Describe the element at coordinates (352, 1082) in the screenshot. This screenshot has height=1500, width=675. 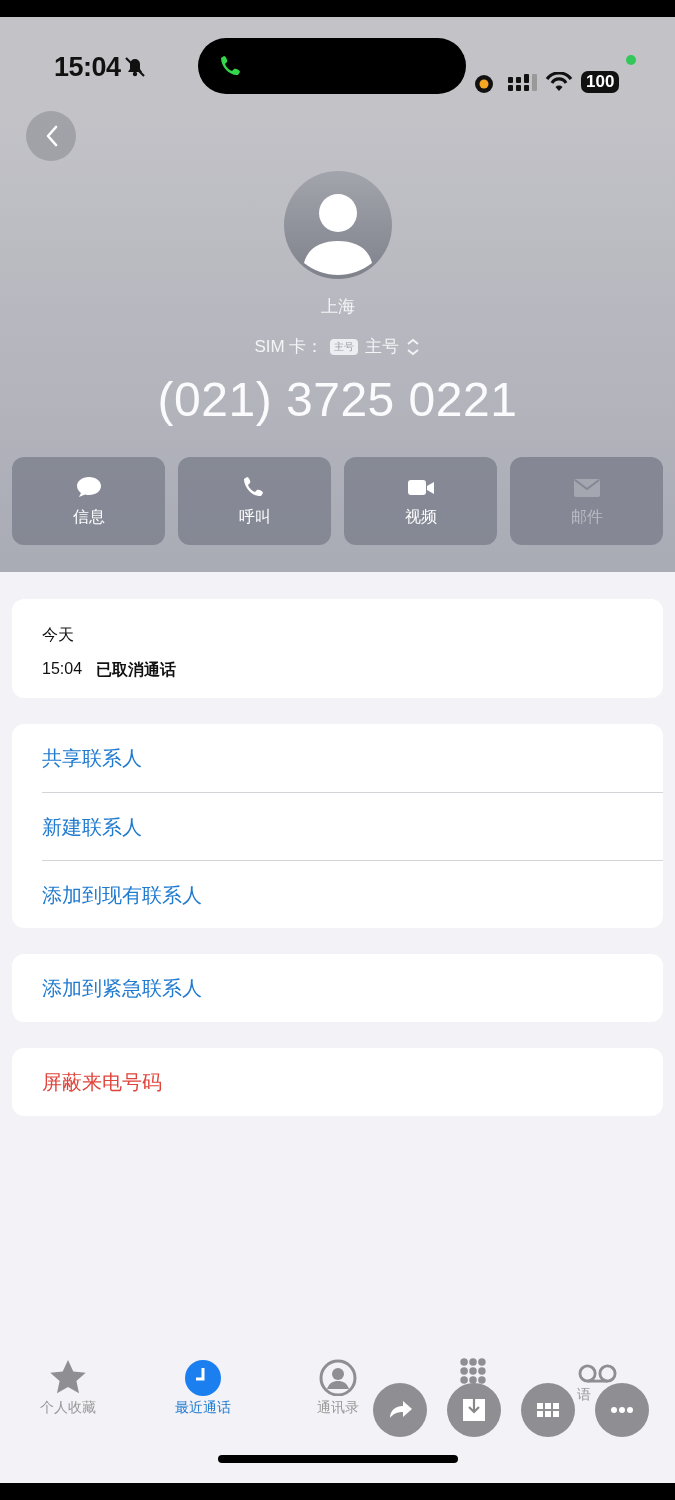
I see `block-caller-button: 屏蔽来电号码` at that location.